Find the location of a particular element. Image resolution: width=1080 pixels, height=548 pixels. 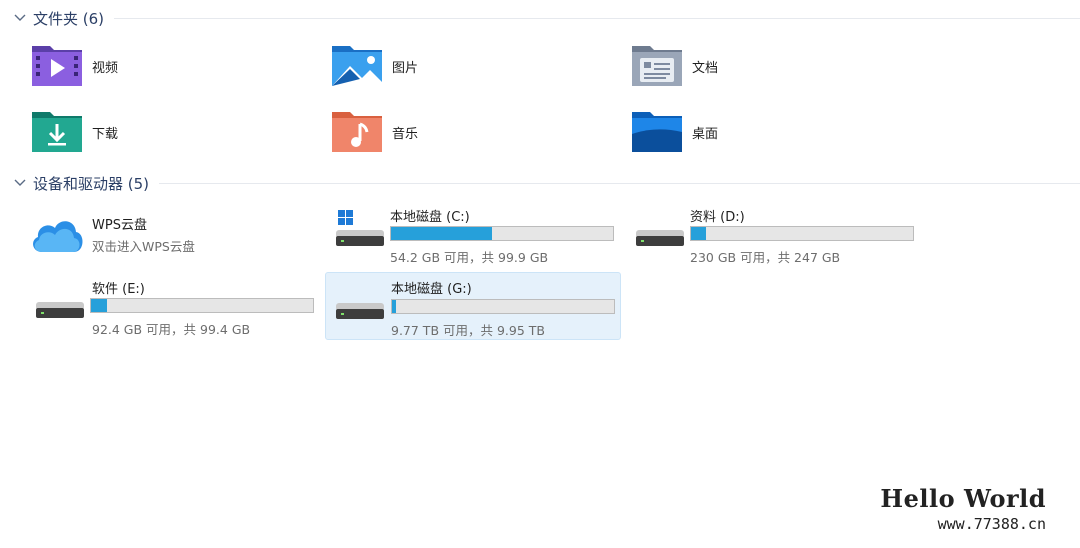

watermark-url: www.77388.cn is located at coordinates (991, 524).